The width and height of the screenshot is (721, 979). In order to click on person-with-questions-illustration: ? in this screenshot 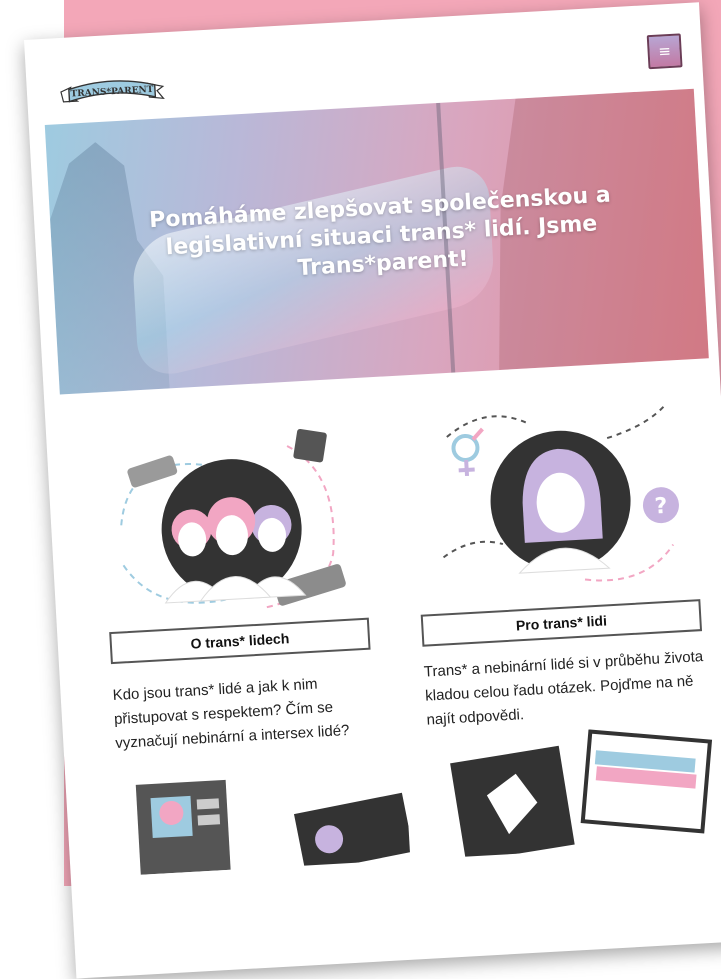, I will do `click(560, 493)`.